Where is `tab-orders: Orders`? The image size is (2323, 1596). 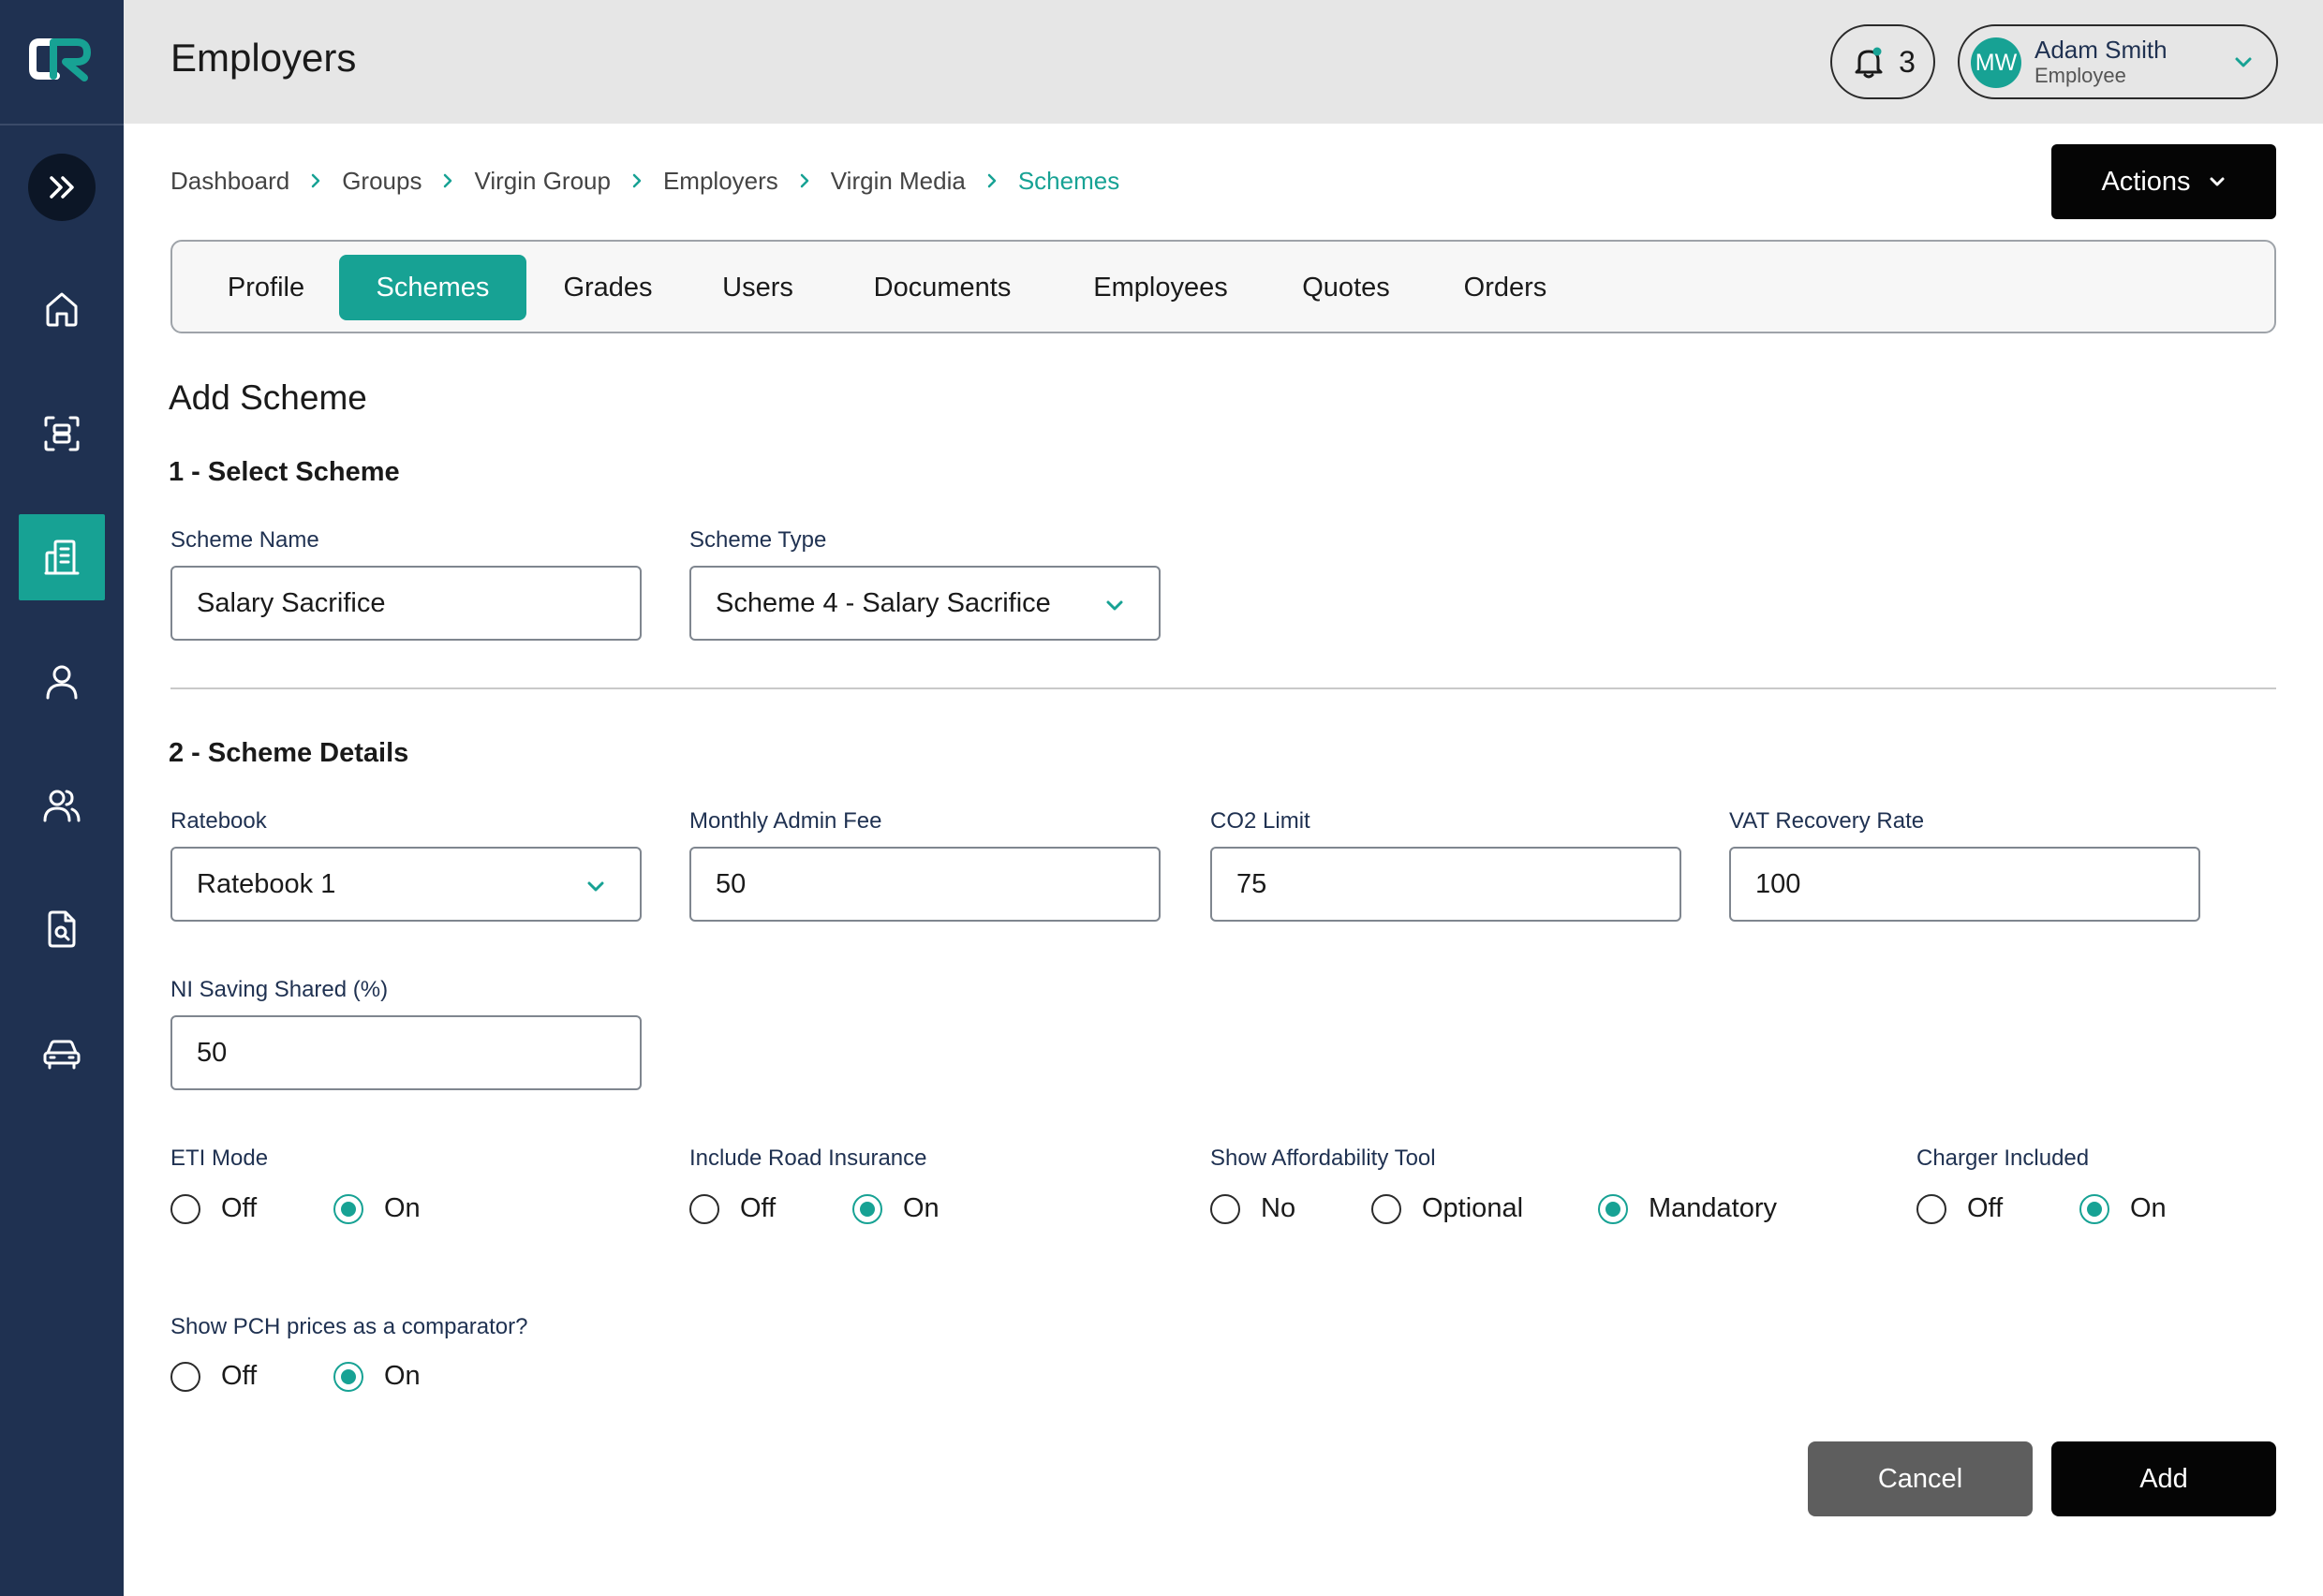
tab-orders: Orders is located at coordinates (1505, 287).